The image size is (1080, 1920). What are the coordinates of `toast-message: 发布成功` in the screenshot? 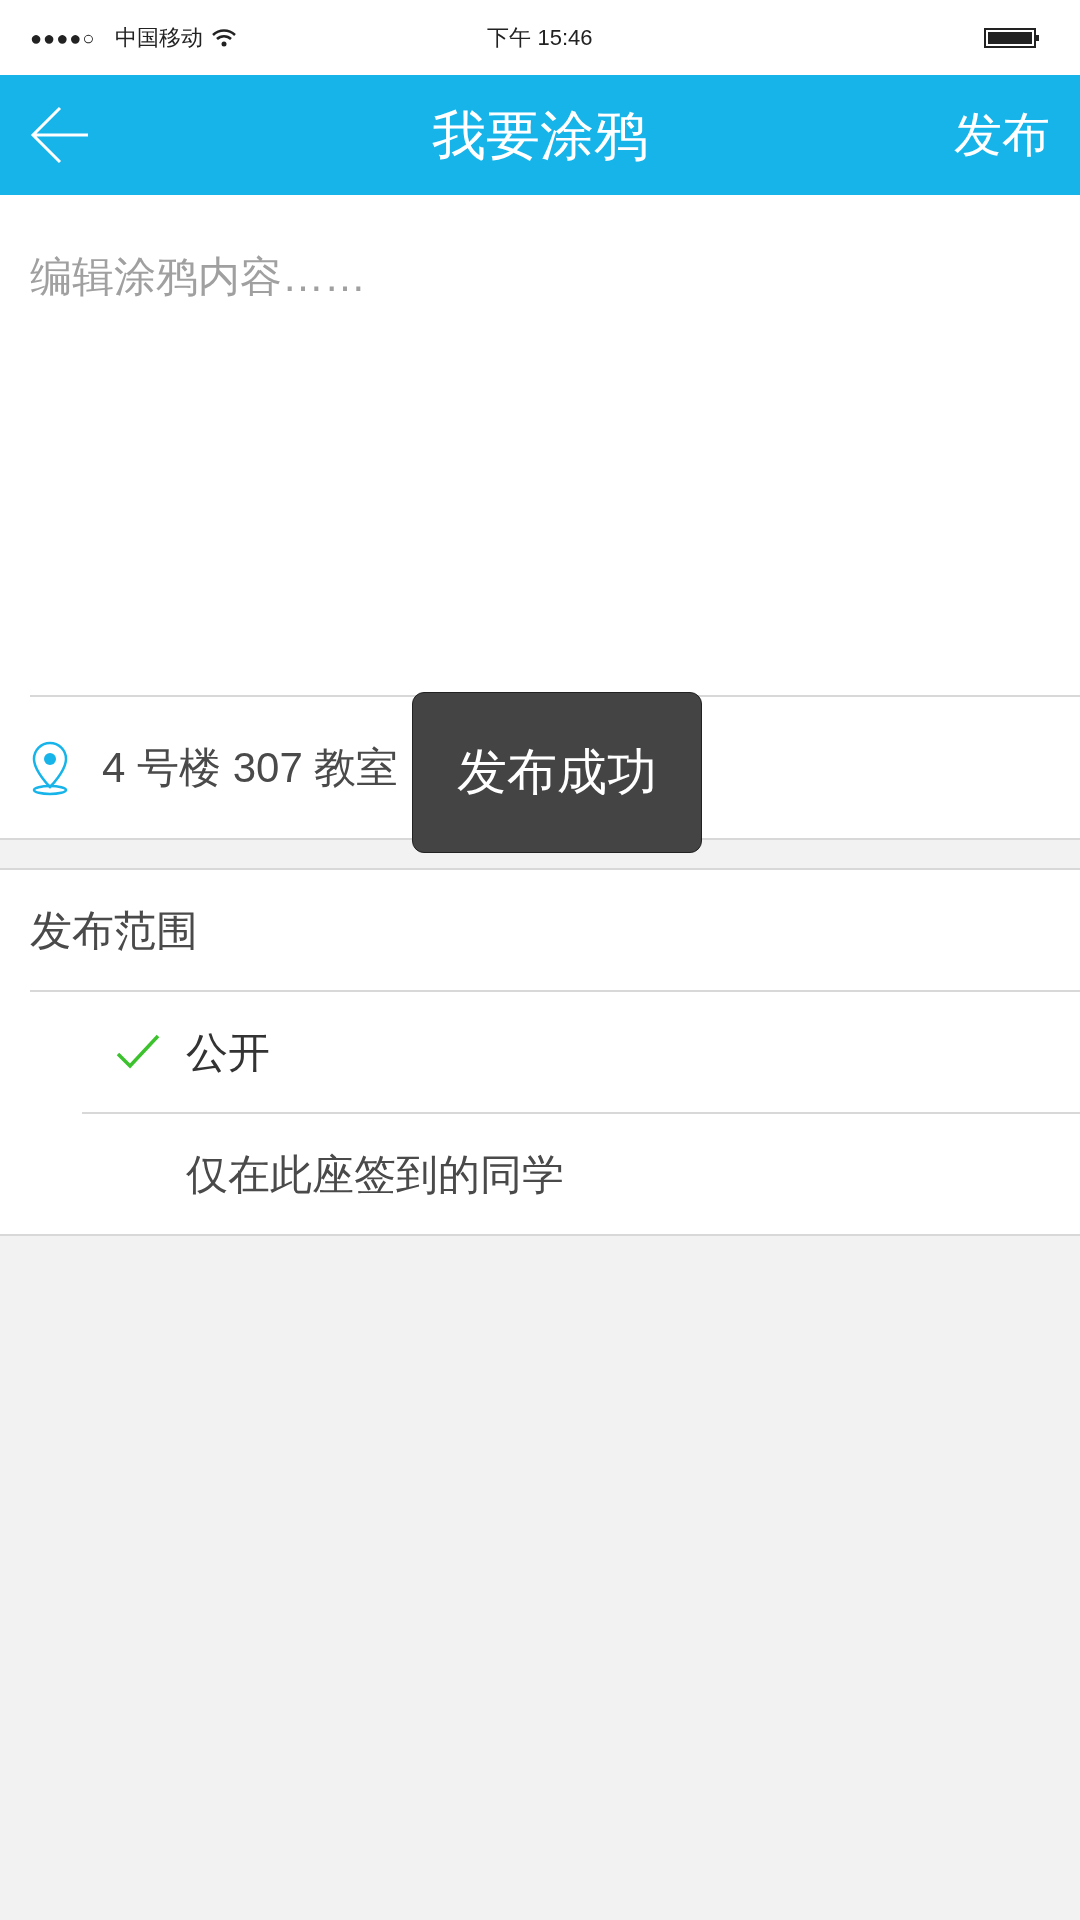 It's located at (557, 772).